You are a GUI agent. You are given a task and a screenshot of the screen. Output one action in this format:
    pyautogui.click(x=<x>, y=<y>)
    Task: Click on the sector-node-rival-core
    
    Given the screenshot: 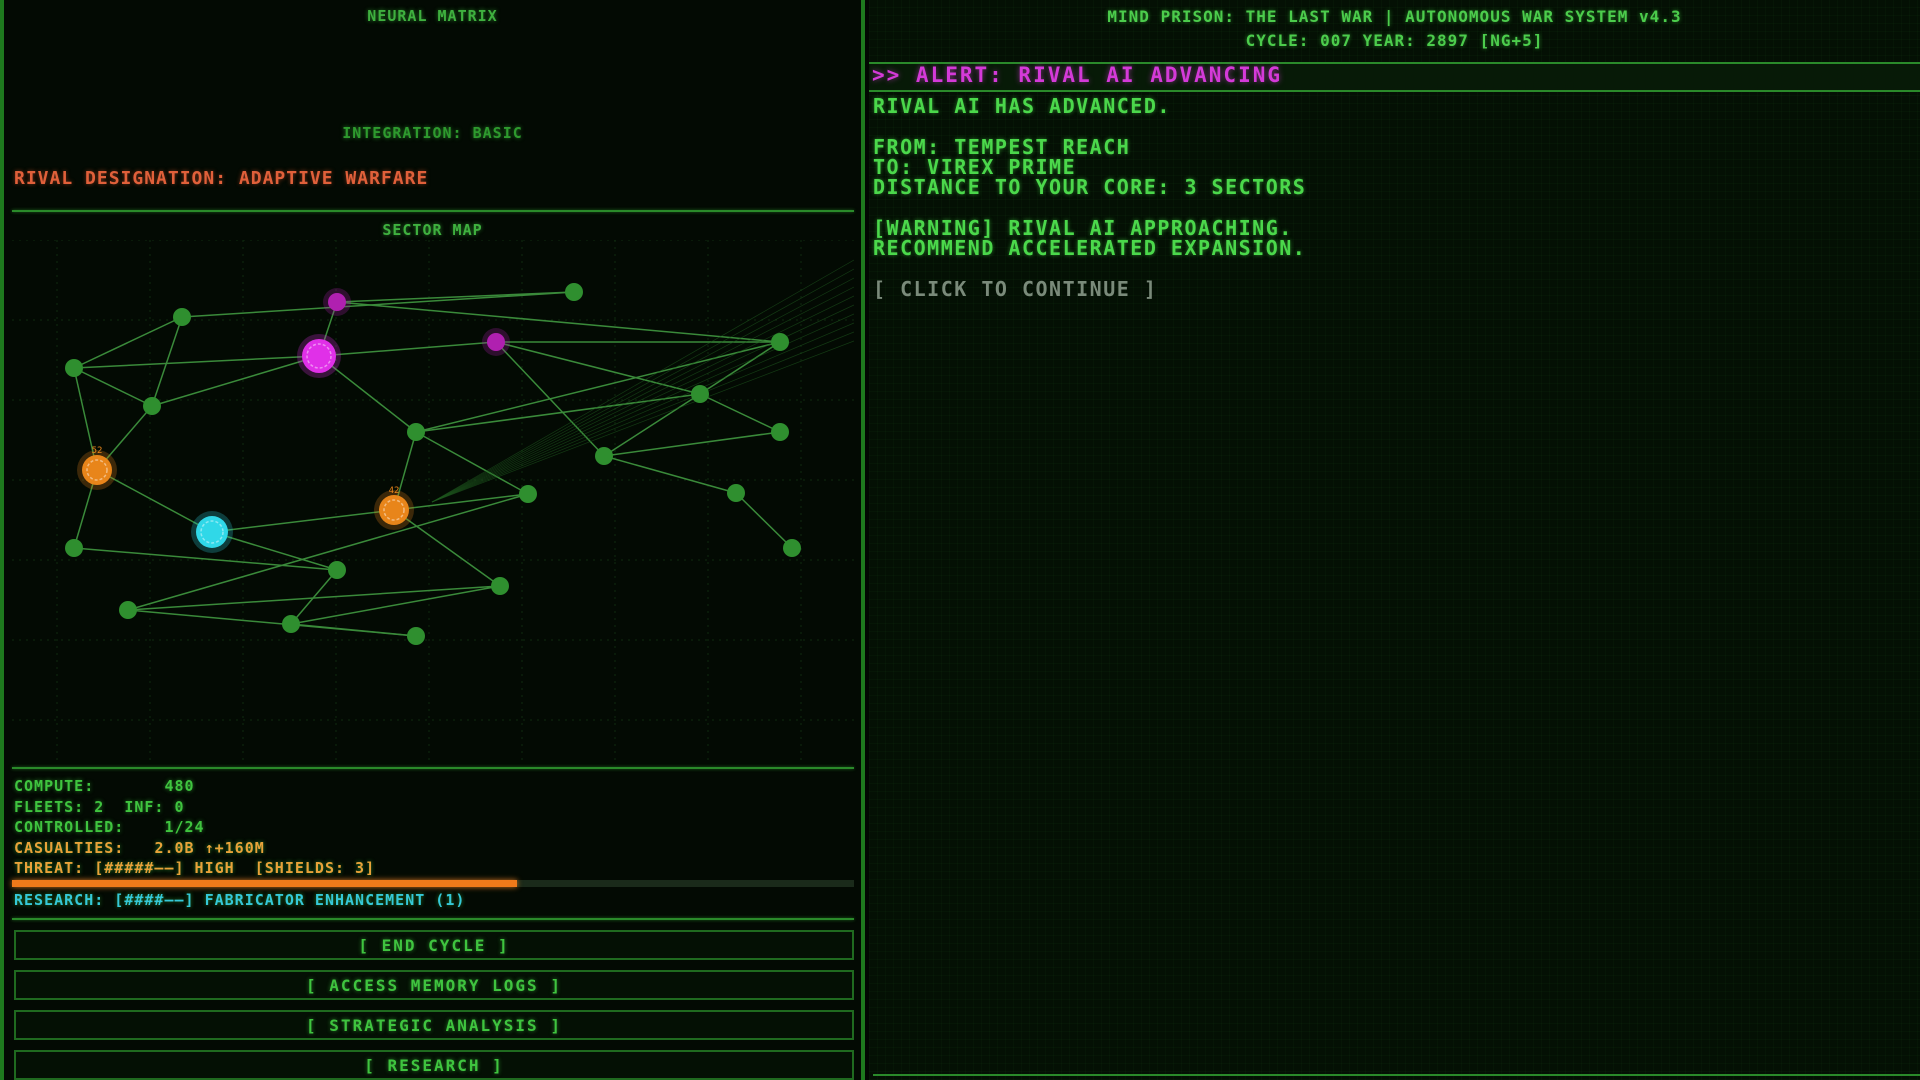 What is the action you would take?
    pyautogui.click(x=319, y=356)
    